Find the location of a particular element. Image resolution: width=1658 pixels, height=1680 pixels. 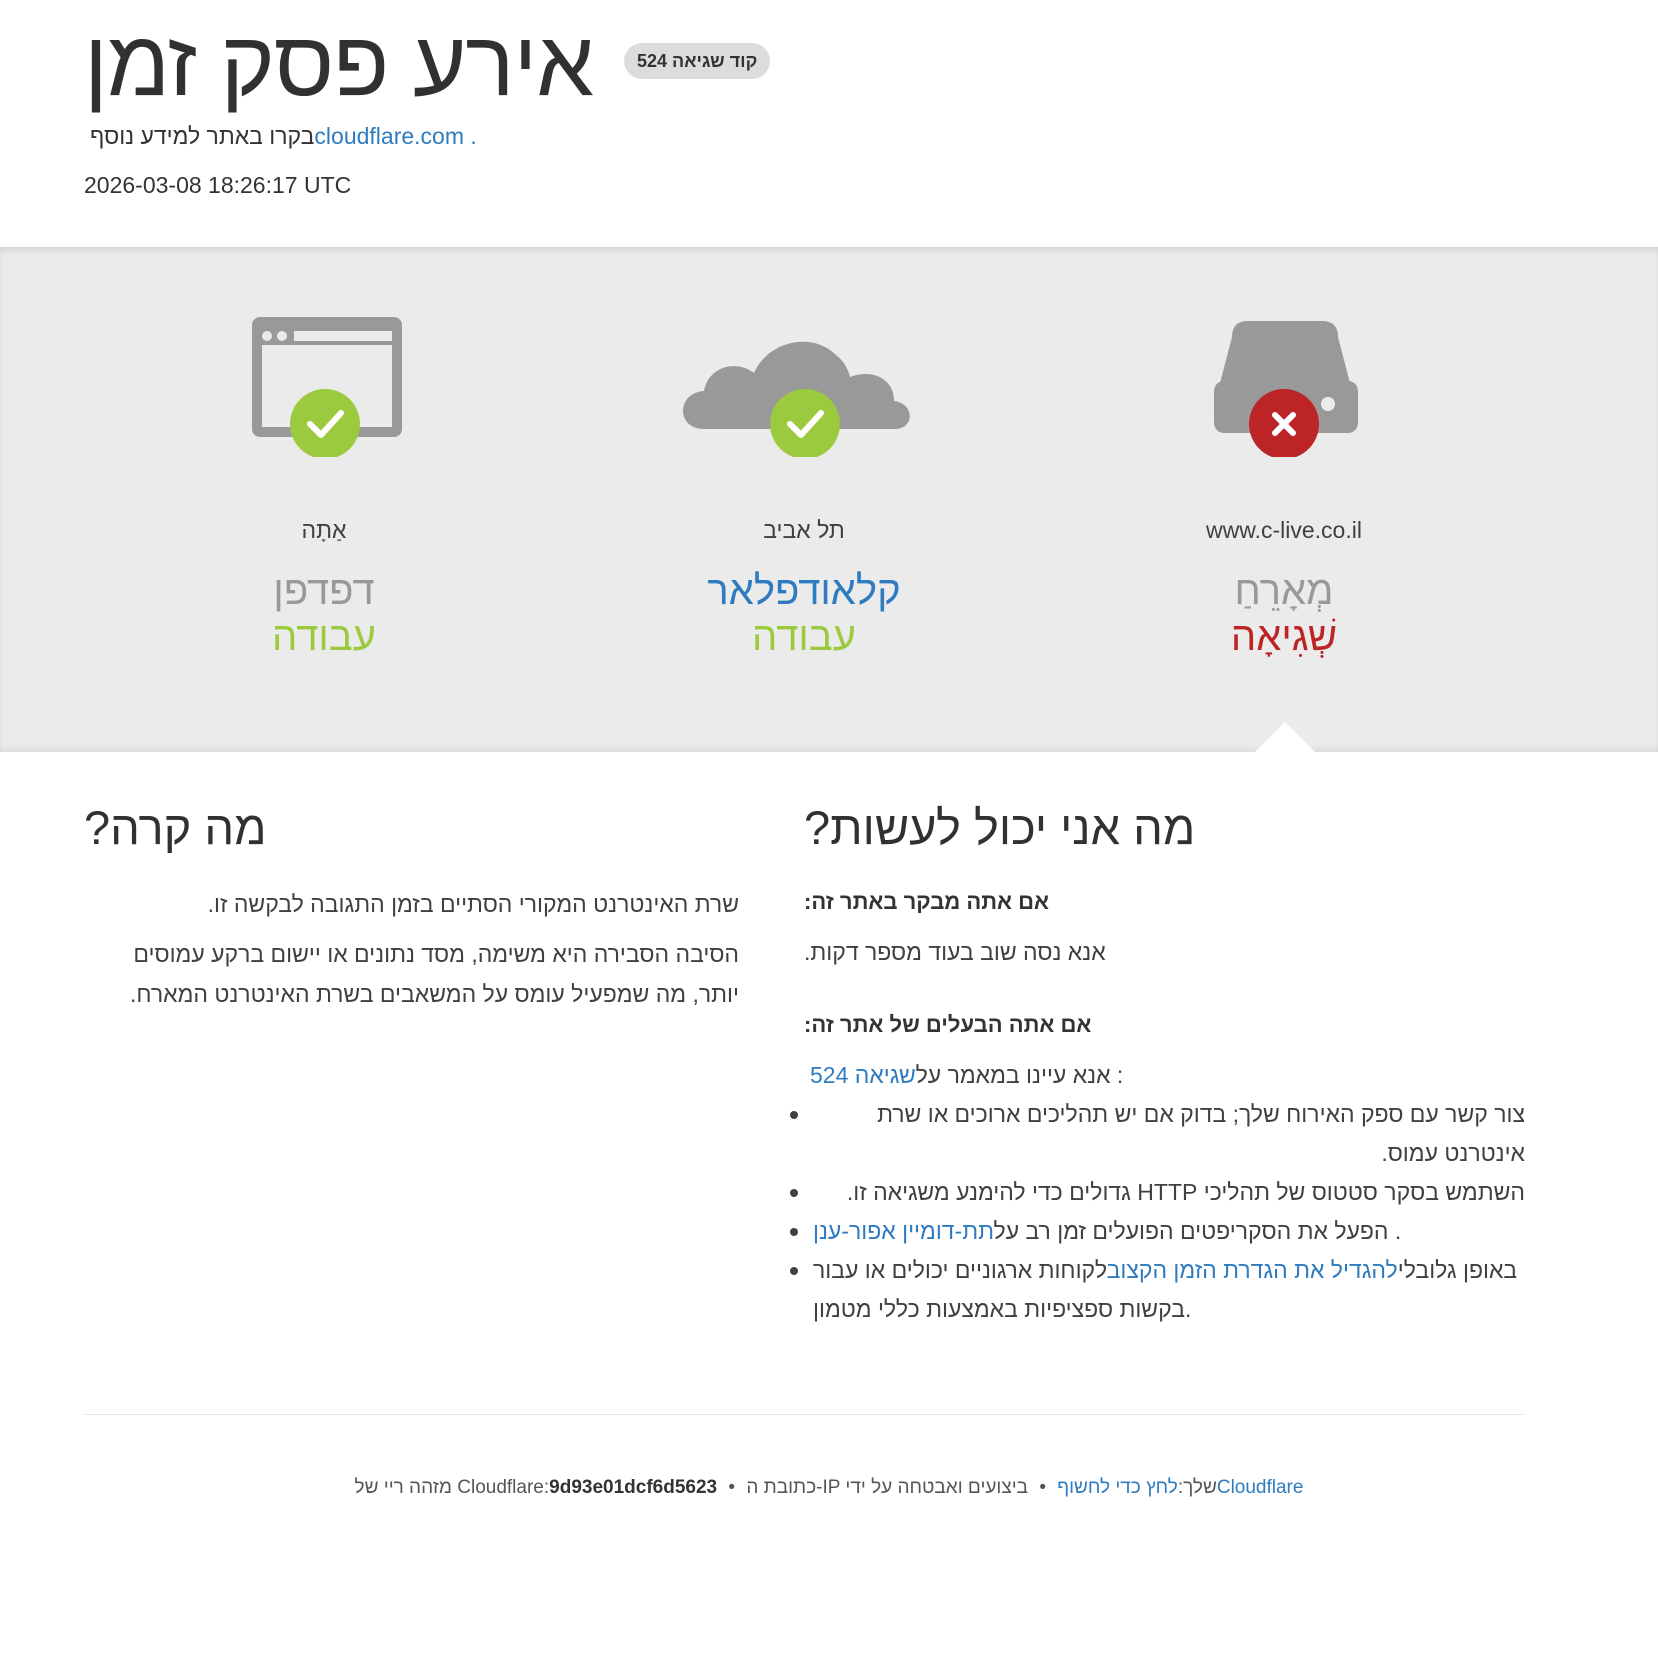

status-cloudflare: תל אביב קלאודפלאר עבודה is located at coordinates (804, 499).